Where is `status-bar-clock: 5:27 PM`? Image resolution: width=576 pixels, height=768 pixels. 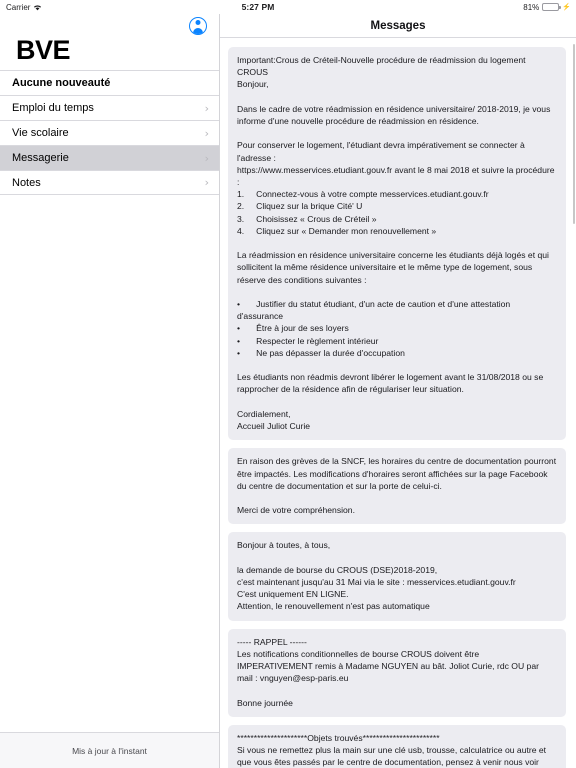
status-bar-clock: 5:27 PM is located at coordinates (288, 7).